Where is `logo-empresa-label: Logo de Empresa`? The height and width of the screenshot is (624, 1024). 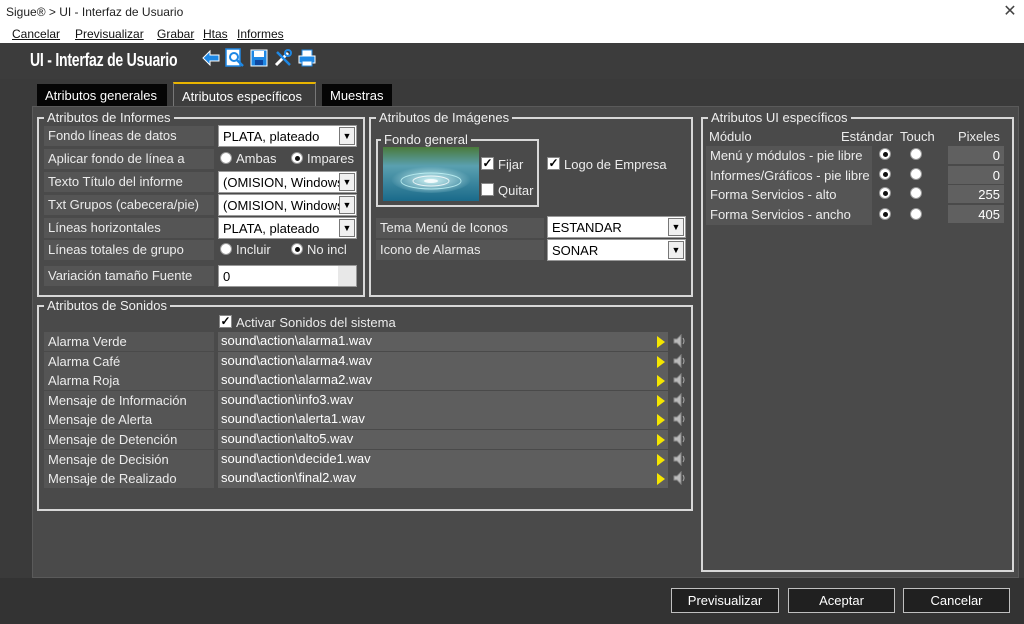 logo-empresa-label: Logo de Empresa is located at coordinates (615, 164).